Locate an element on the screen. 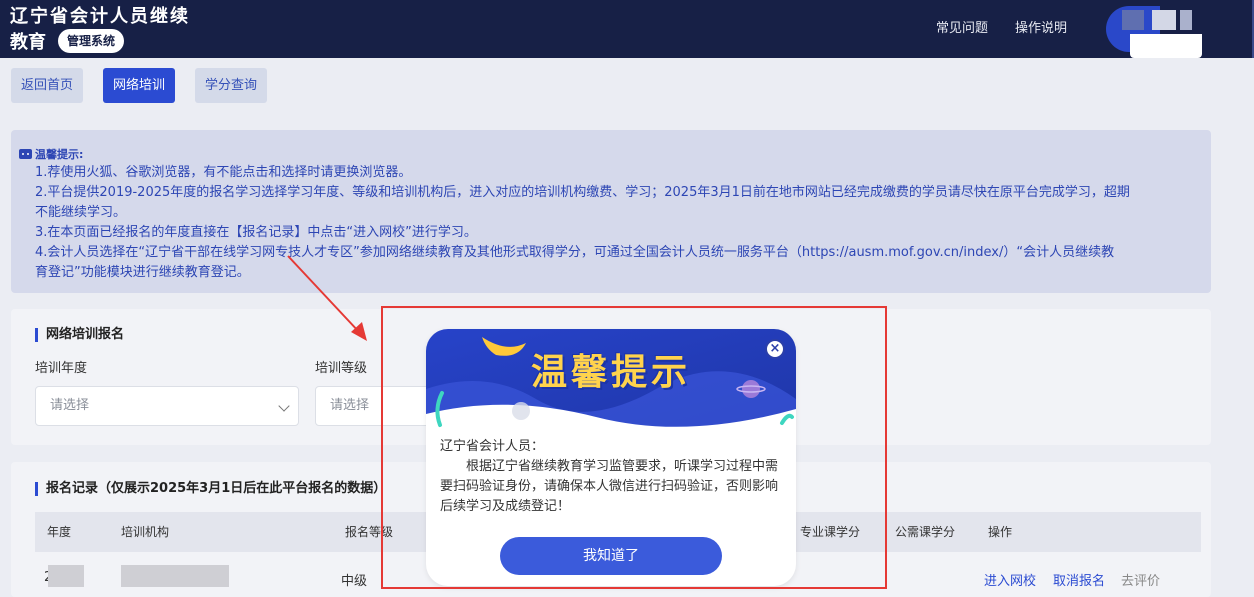 This screenshot has height=597, width=1254. modal-greeting: 辽宁省会计人员： is located at coordinates (492, 446).